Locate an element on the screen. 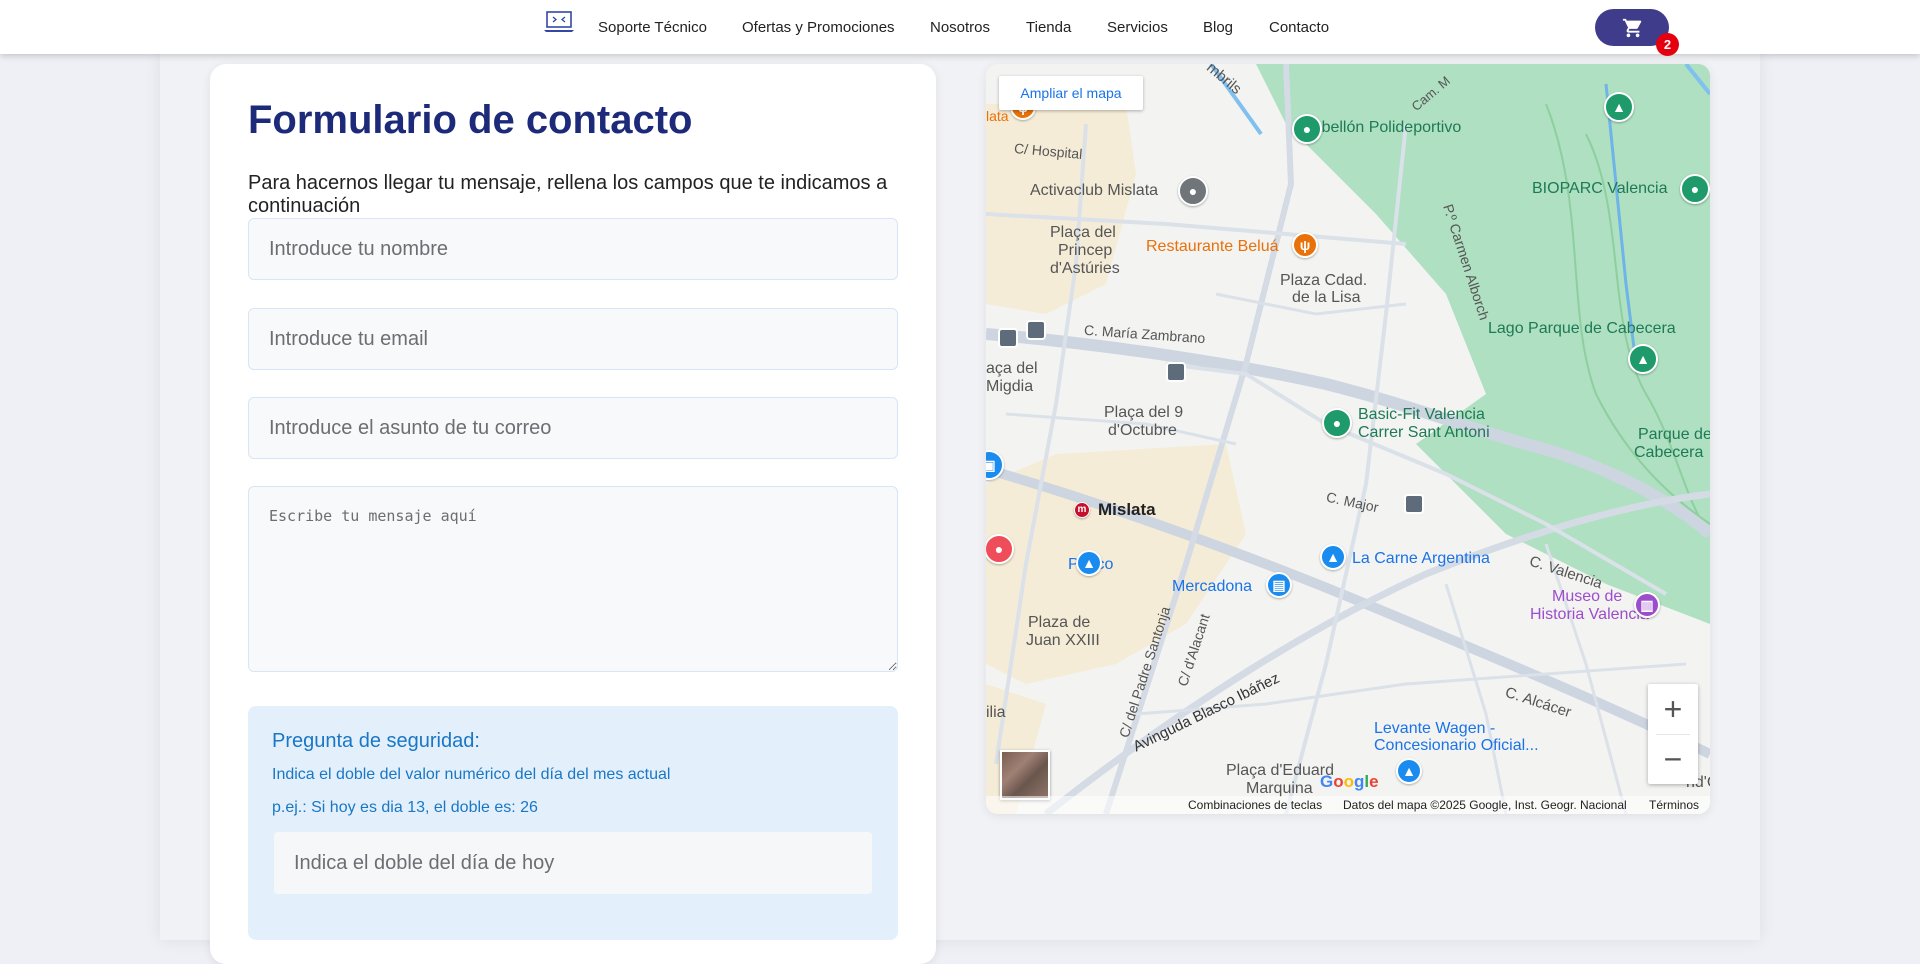 This screenshot has width=1920, height=964. map-label-museo-2: Historia Valencia is located at coordinates (1589, 614).